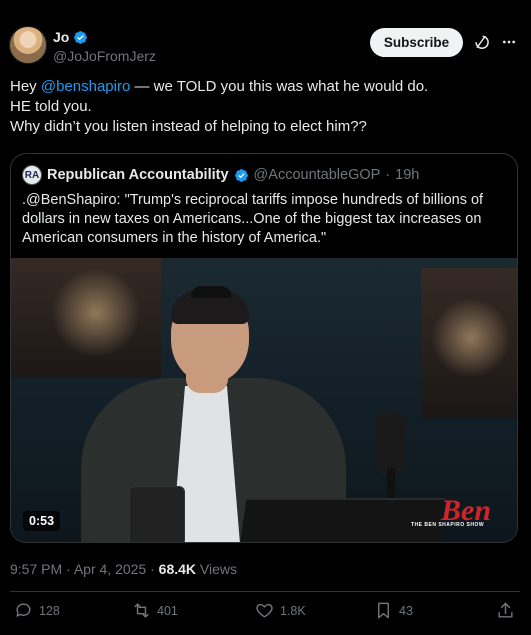 The height and width of the screenshot is (635, 531). Describe the element at coordinates (157, 514) in the screenshot. I see `video-mug` at that location.